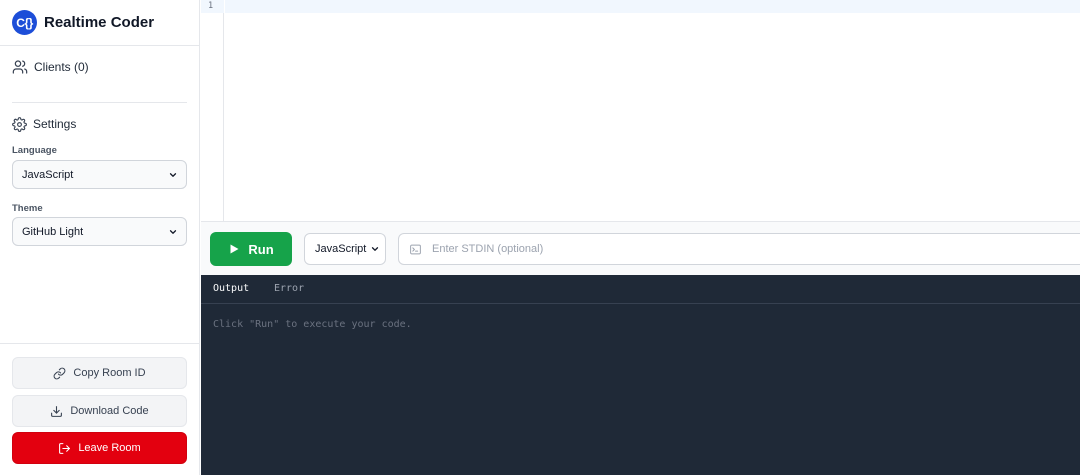 The width and height of the screenshot is (1080, 475). Describe the element at coordinates (109, 448) in the screenshot. I see `leave-room-label: Leave Room` at that location.